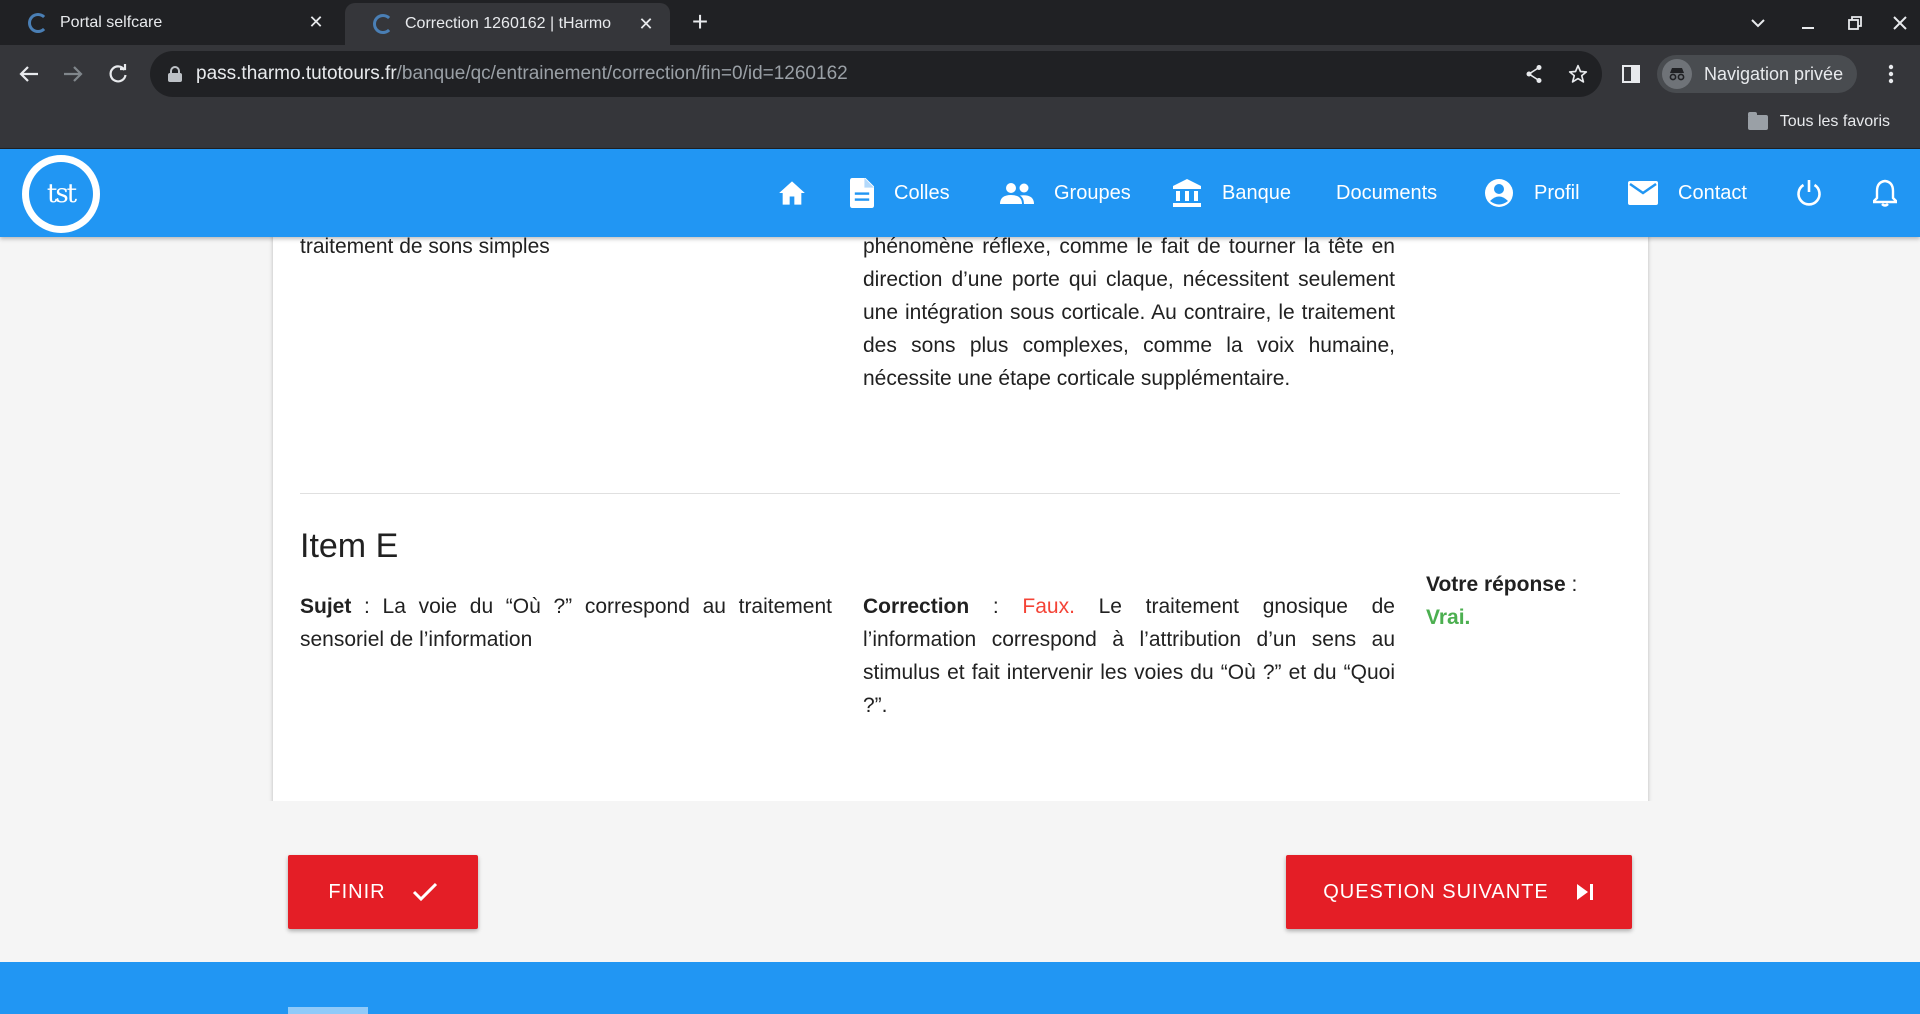 The height and width of the screenshot is (1014, 1920). What do you see at coordinates (1631, 74) in the screenshot?
I see `side-panel-icon` at bounding box center [1631, 74].